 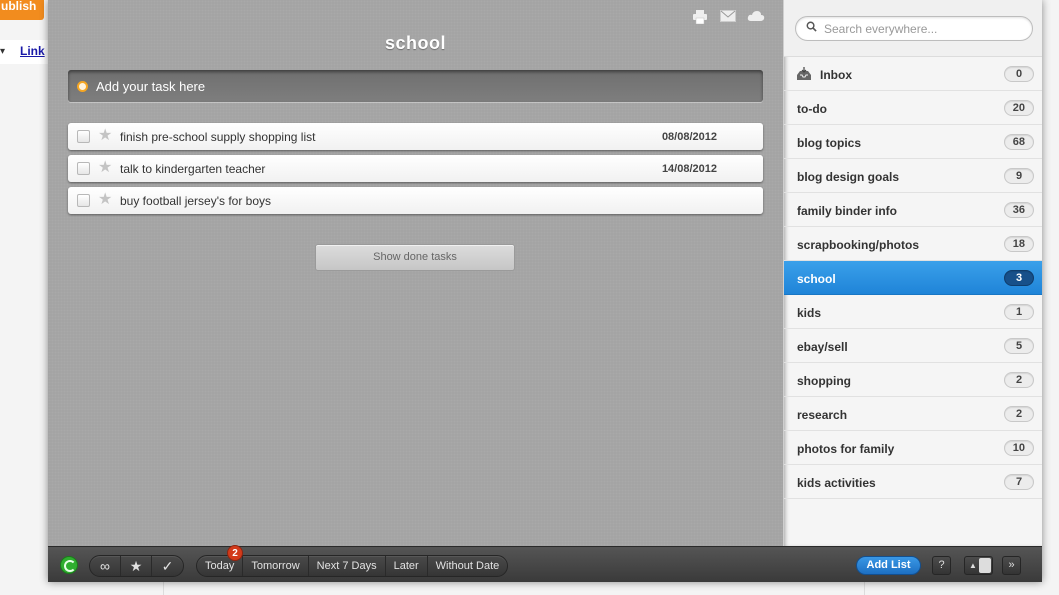 I want to click on list-title: school, so click(x=415, y=43).